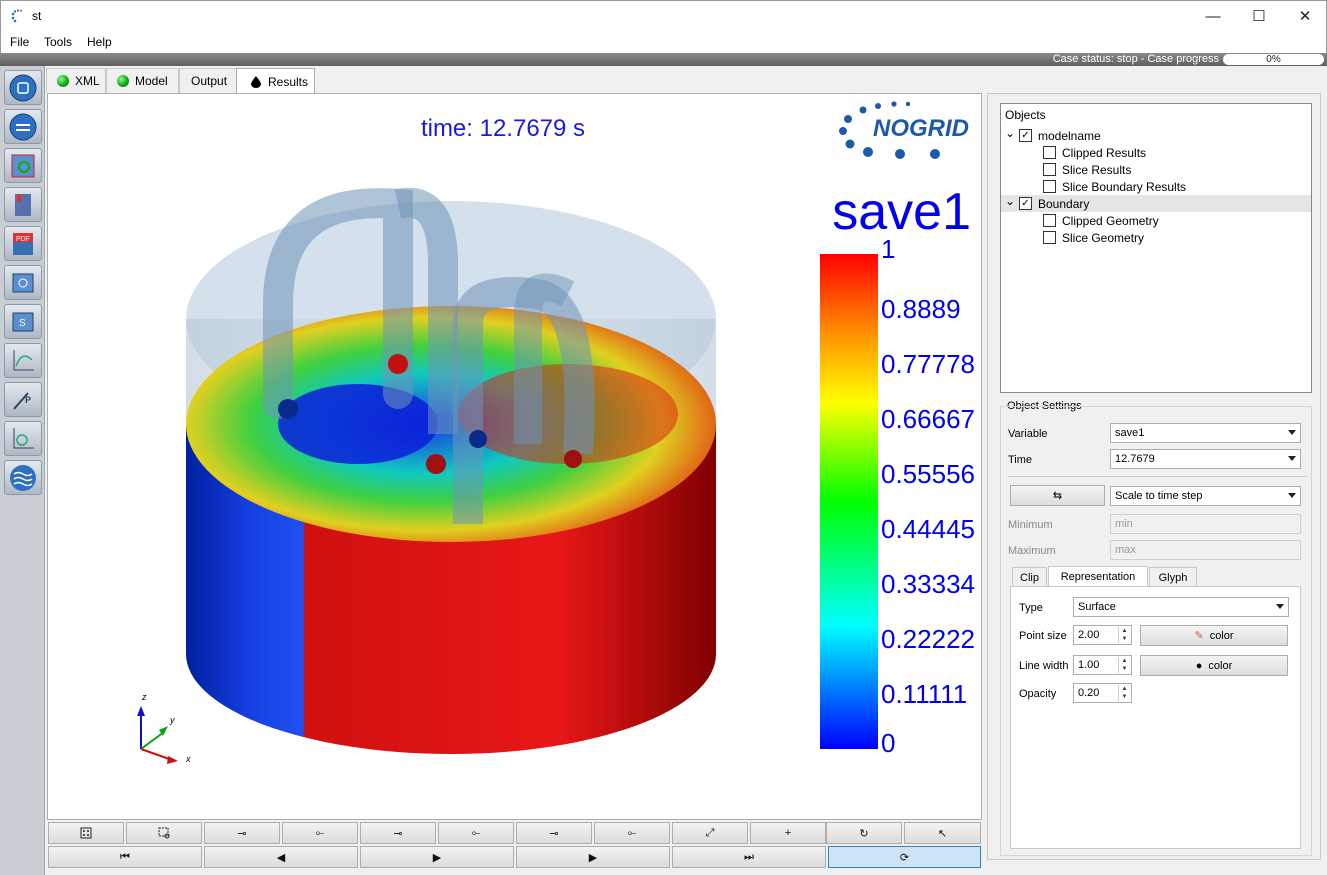  Describe the element at coordinates (320, 833) in the screenshot. I see `view-x-minus-icon: ⟜` at that location.